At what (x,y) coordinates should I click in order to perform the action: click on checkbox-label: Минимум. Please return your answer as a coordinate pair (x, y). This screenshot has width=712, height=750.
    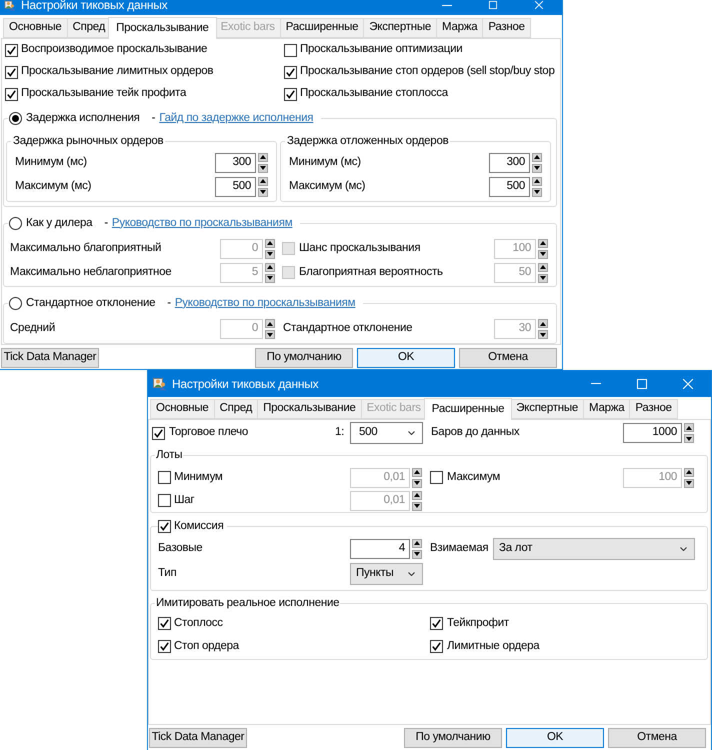
    Looking at the image, I should click on (199, 478).